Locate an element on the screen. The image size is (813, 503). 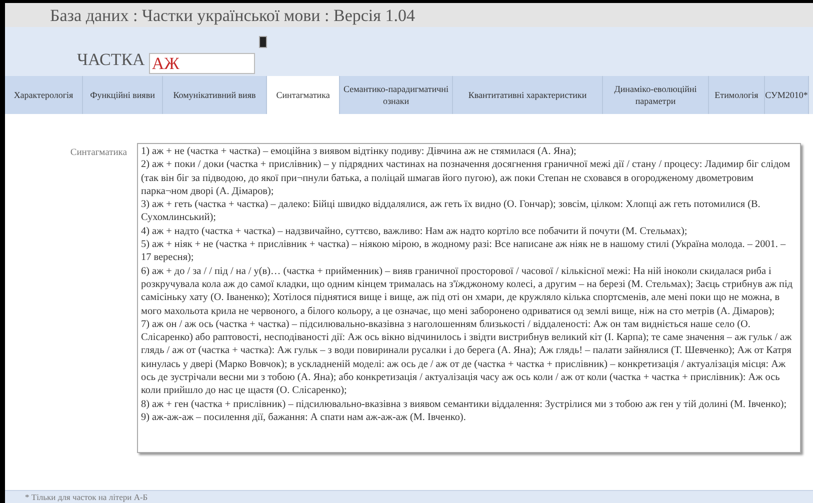
window-title: База даних : Частки української мови : Версія 1.04 is located at coordinates (232, 15).